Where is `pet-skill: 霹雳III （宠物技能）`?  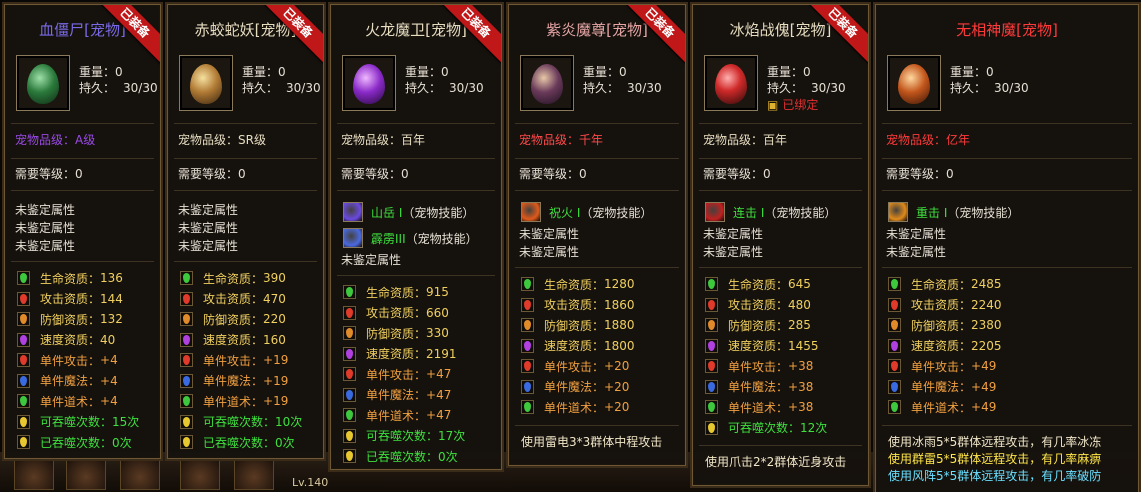
pet-skill: 霹雳III （宠物技能） is located at coordinates (410, 238).